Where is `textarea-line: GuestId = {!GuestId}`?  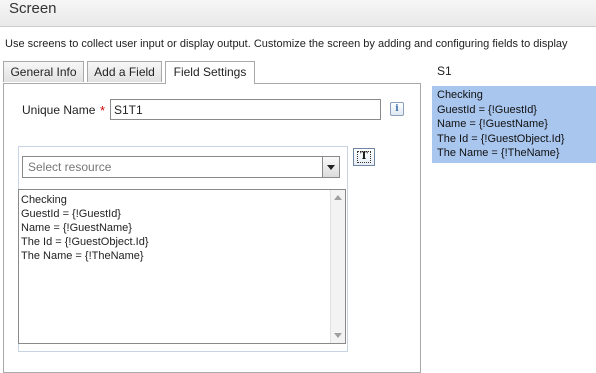
textarea-line: GuestId = {!GuestId} is located at coordinates (71, 214).